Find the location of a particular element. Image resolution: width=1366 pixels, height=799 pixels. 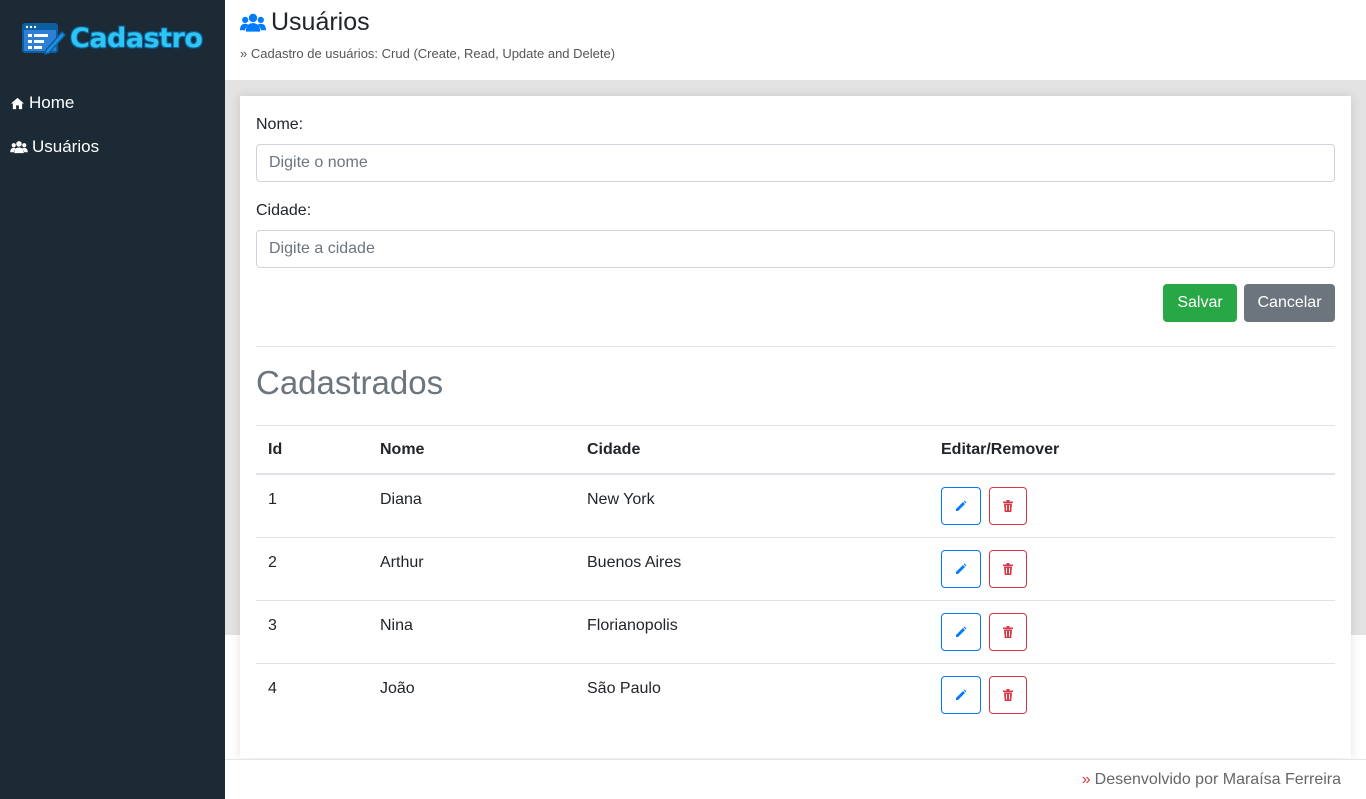

sidebar-item-label: Home is located at coordinates (52, 102).